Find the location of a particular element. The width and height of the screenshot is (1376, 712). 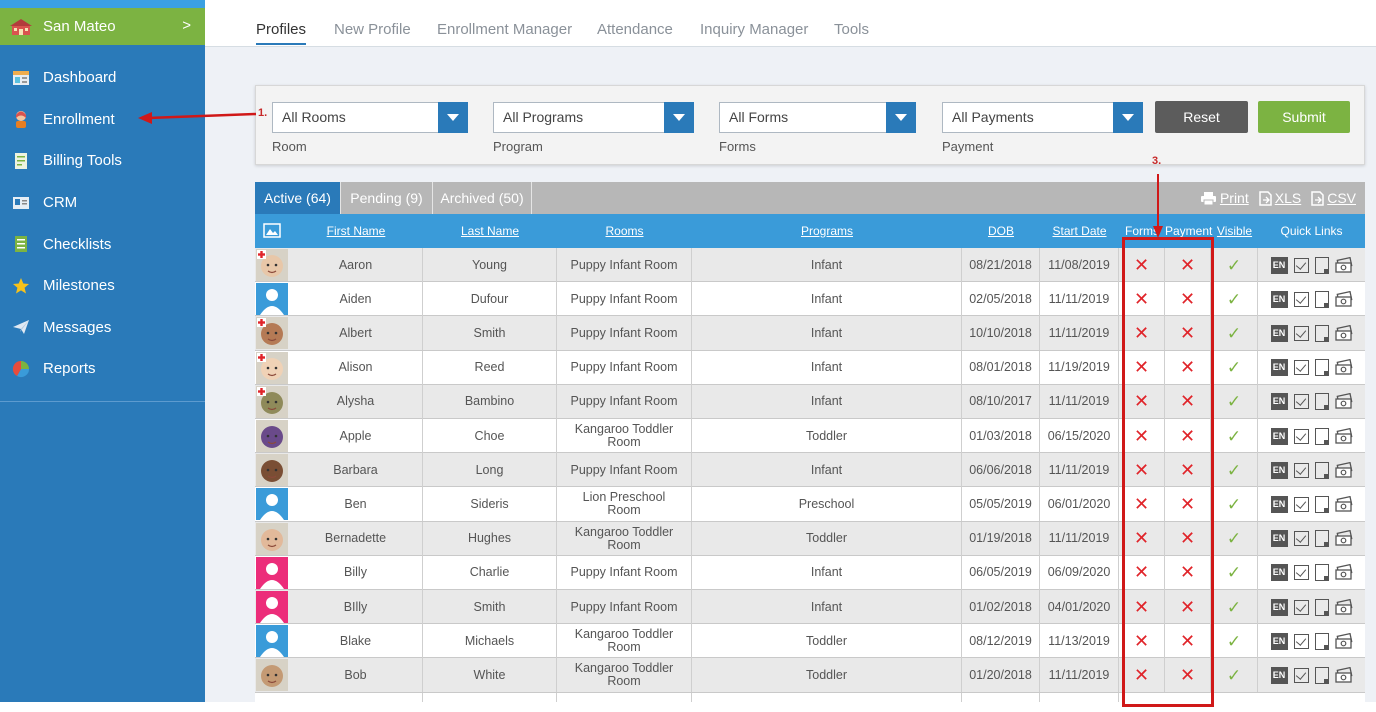

annotation-step-3: 3. is located at coordinates (1157, 161).